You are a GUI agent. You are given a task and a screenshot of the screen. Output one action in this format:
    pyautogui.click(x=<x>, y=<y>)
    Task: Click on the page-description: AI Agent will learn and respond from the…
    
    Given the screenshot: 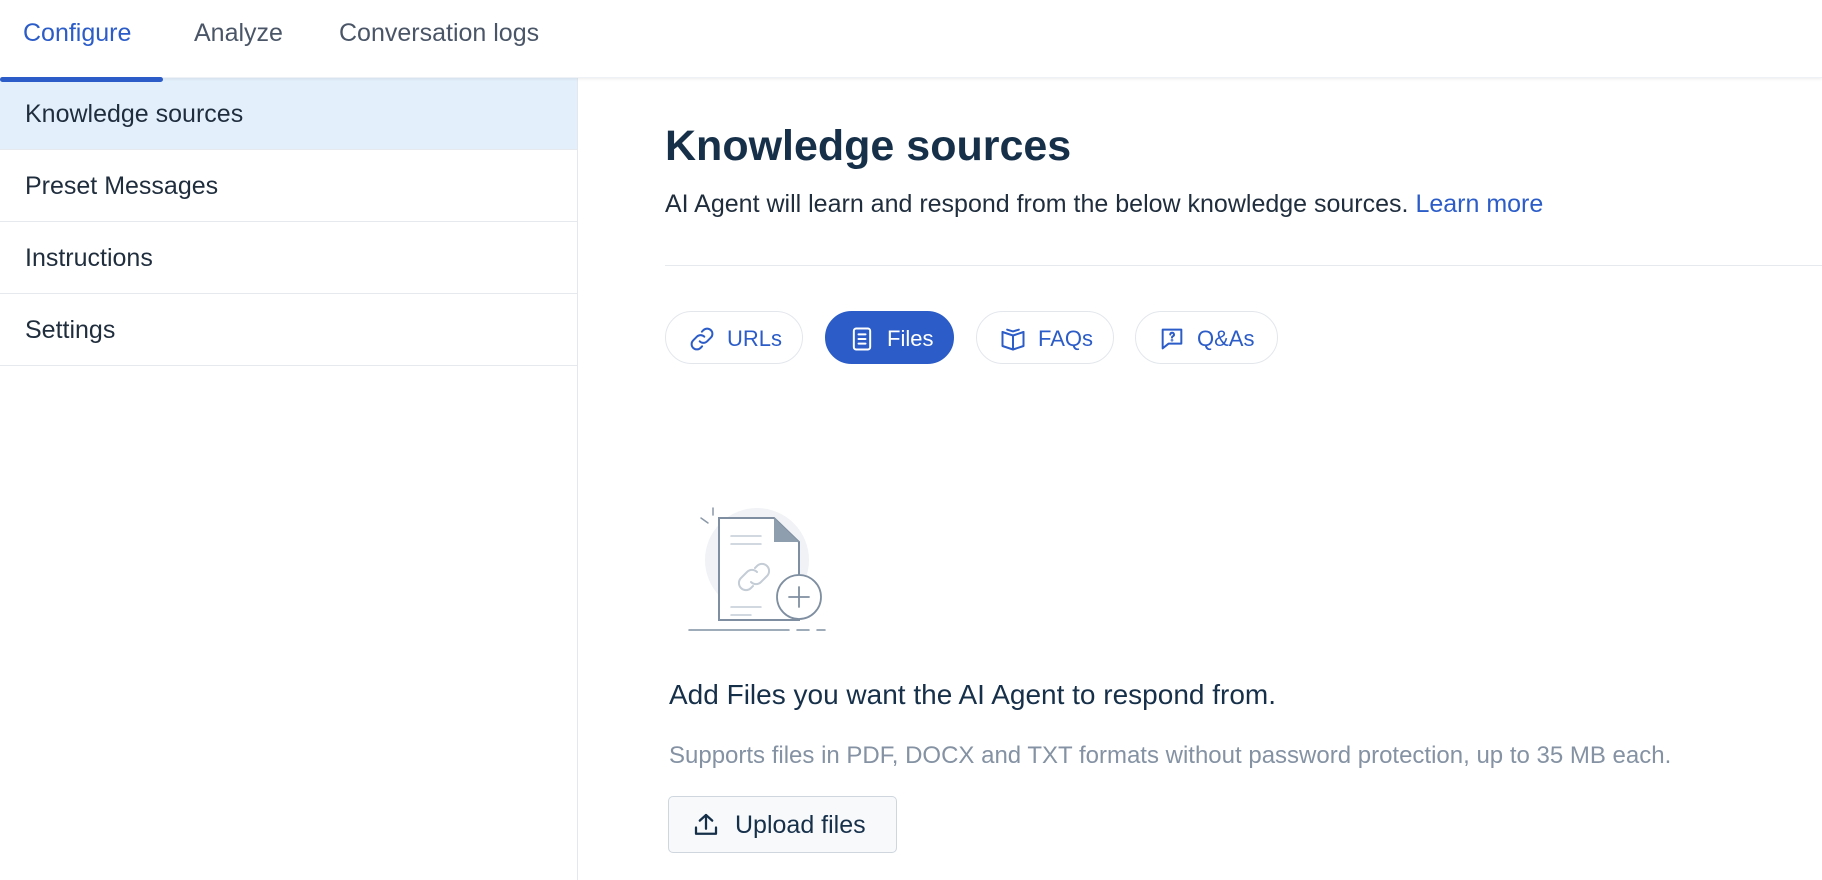 What is the action you would take?
    pyautogui.click(x=1104, y=204)
    